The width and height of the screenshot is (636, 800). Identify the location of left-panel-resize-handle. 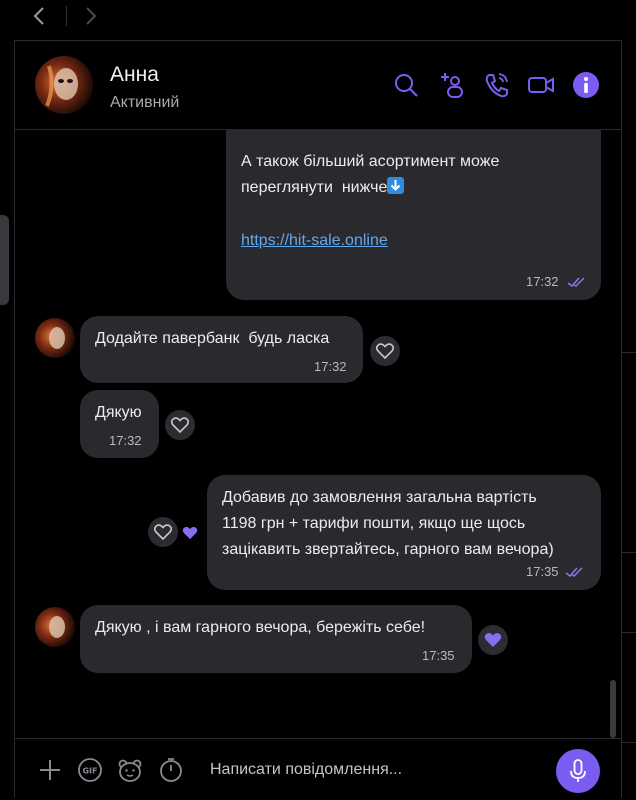
(4, 260).